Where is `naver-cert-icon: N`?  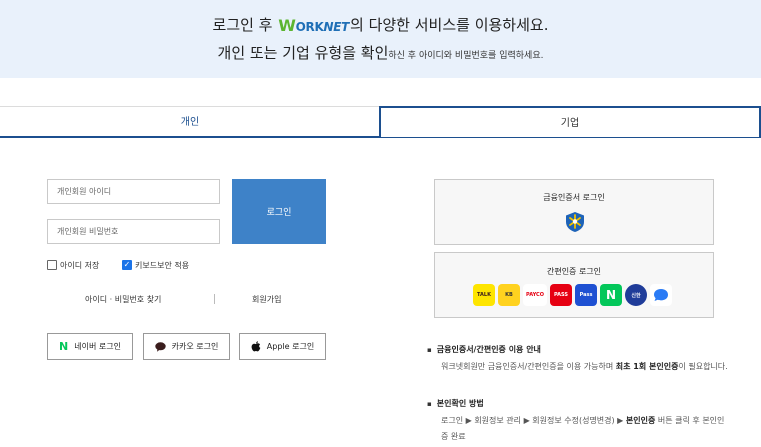
naver-cert-icon: N is located at coordinates (611, 295).